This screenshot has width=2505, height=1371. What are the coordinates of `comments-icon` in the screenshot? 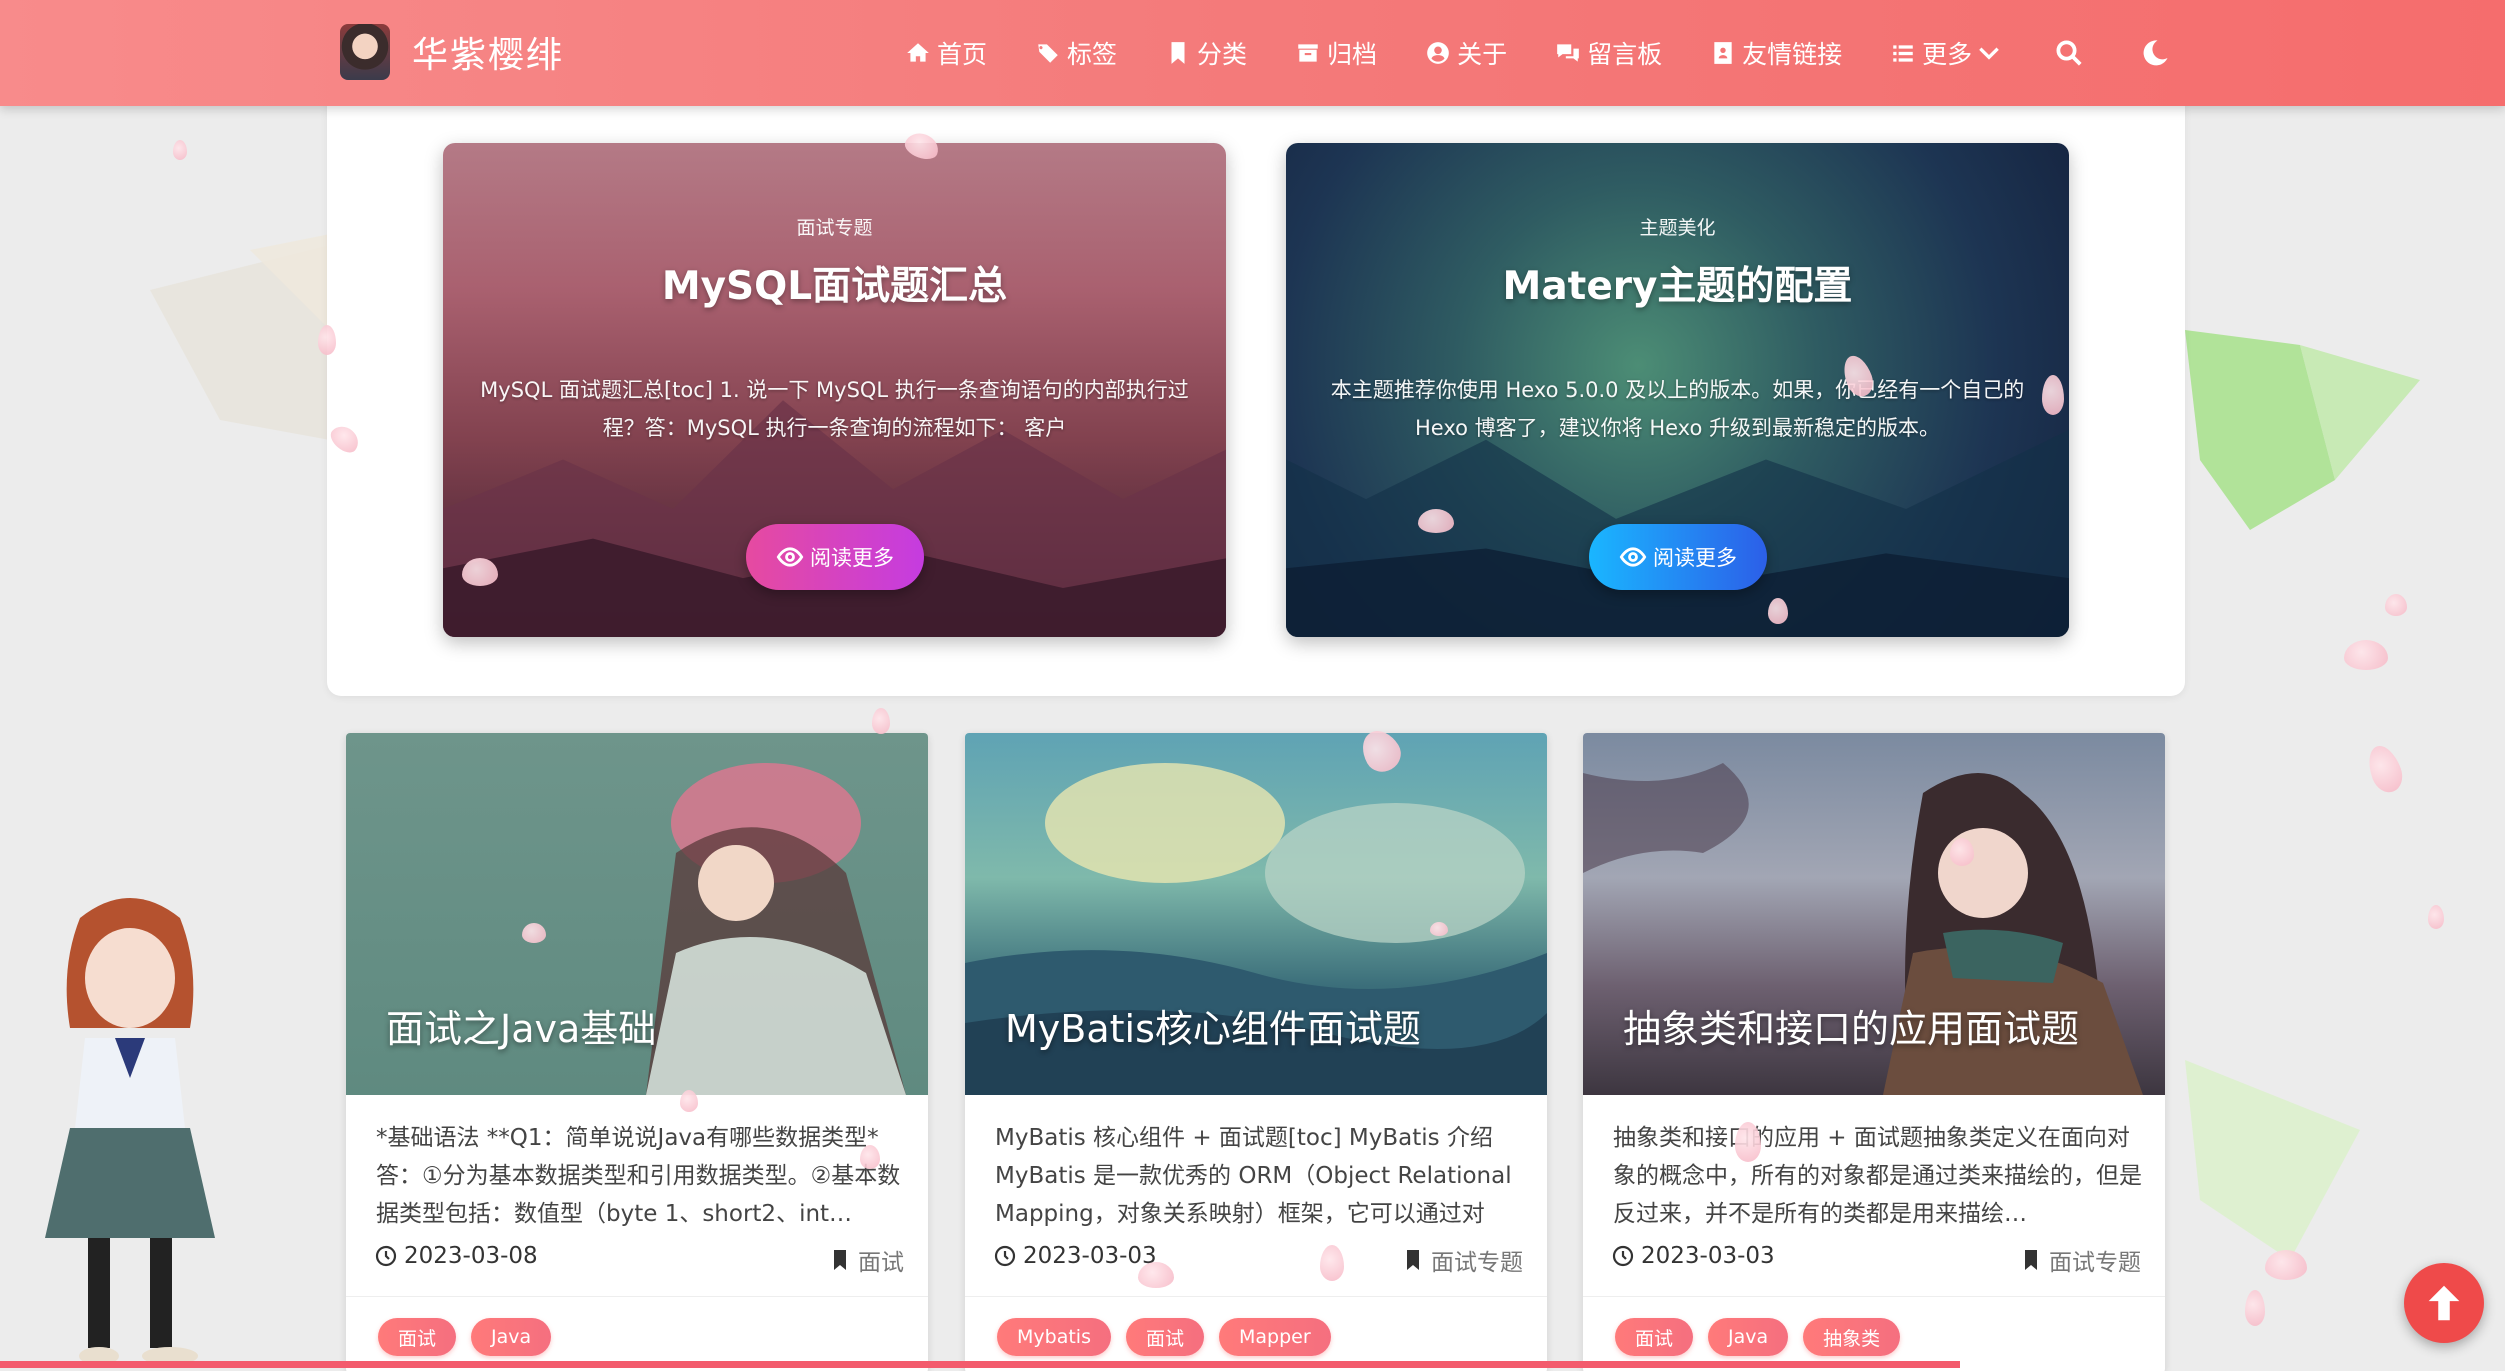 It's located at (1568, 53).